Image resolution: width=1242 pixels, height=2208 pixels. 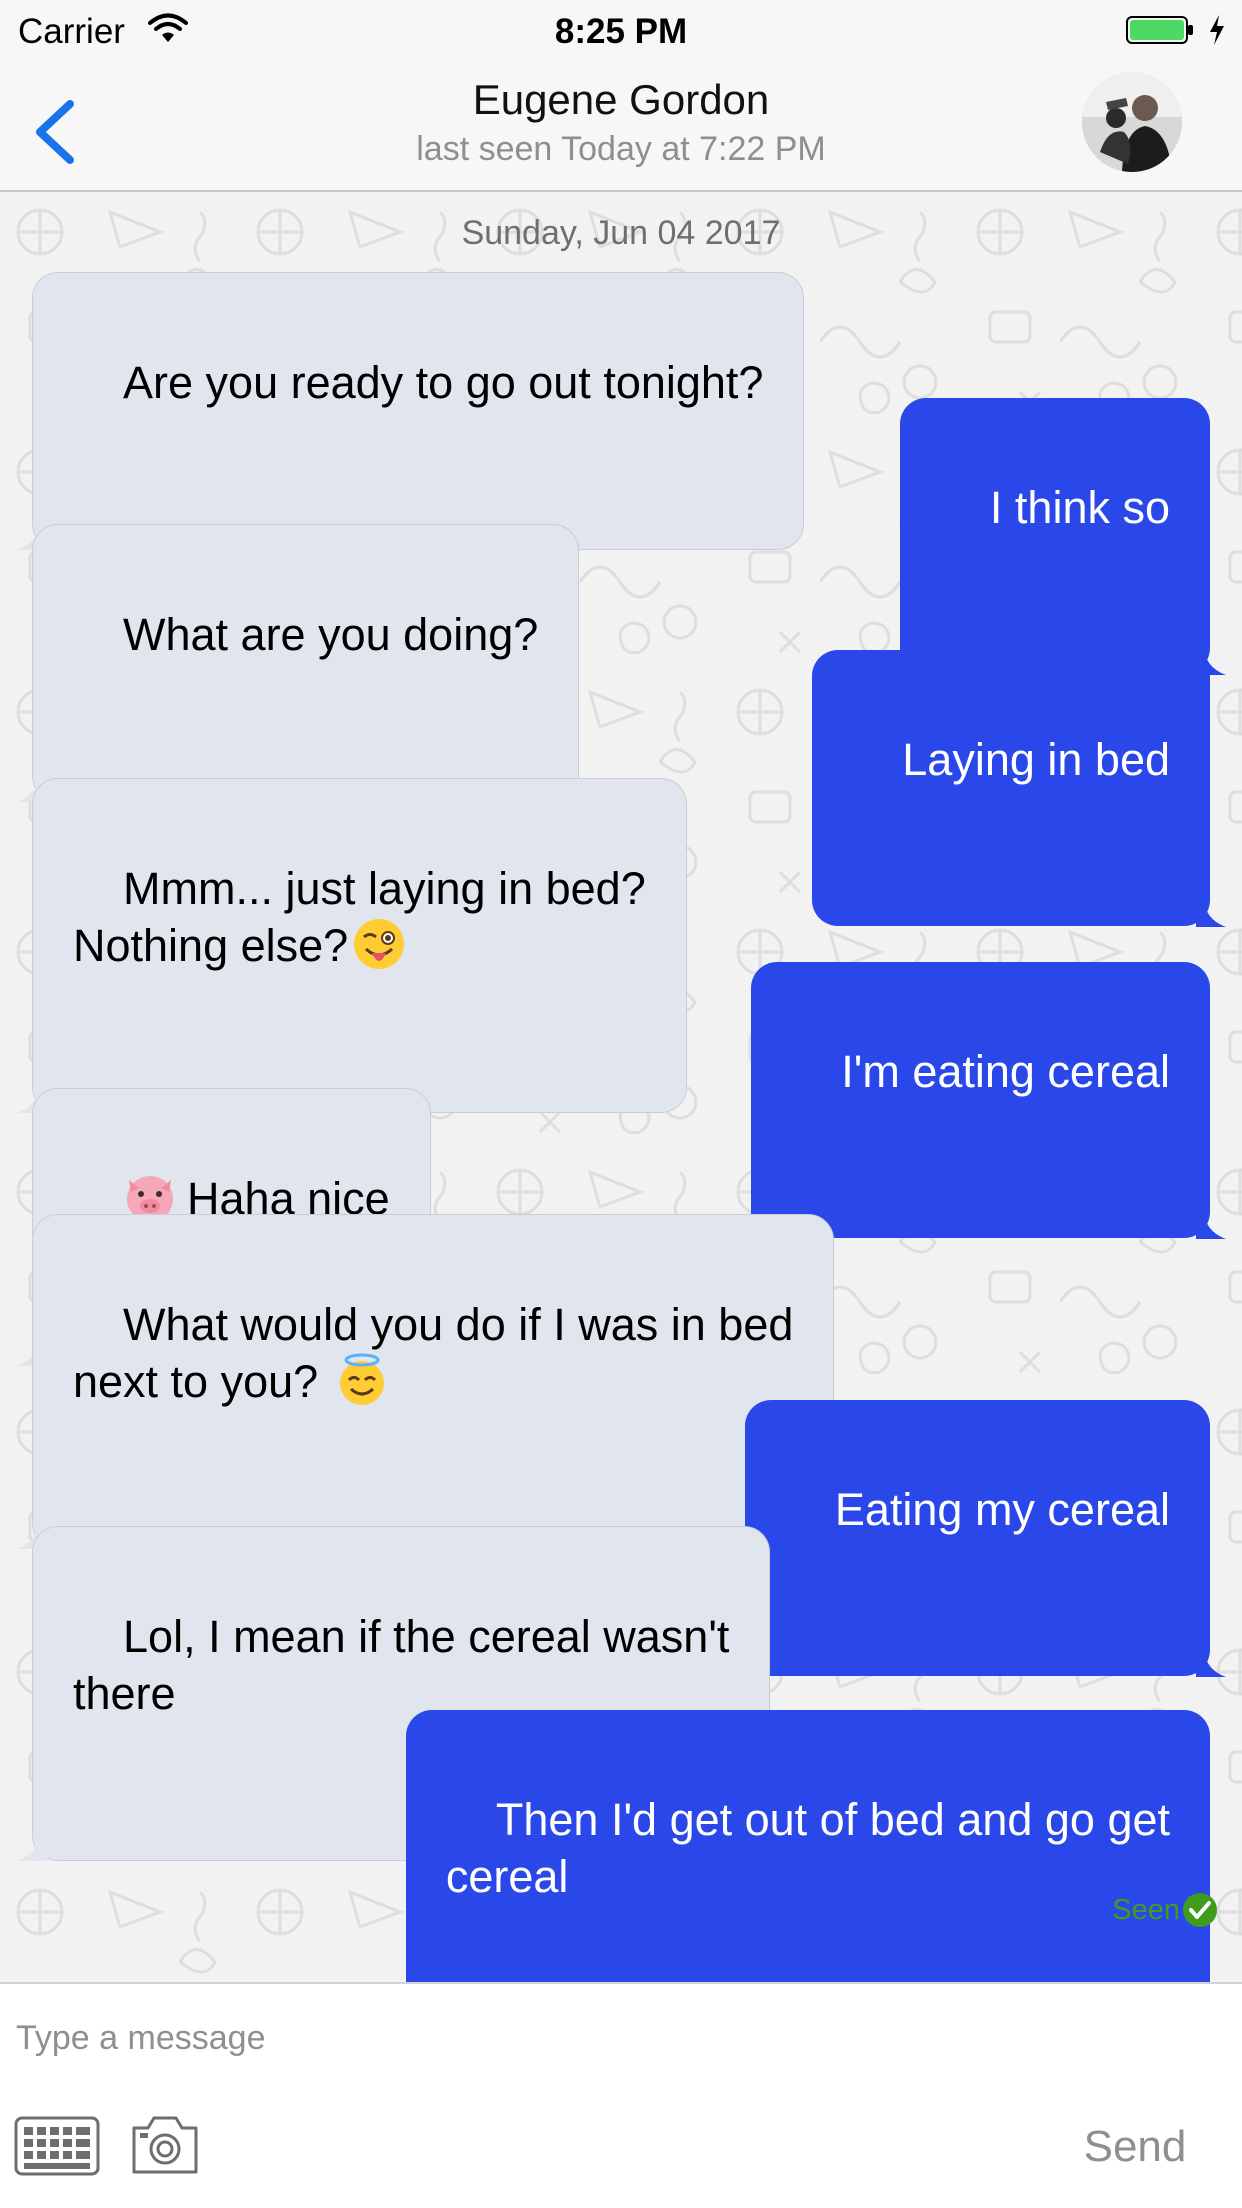 What do you see at coordinates (411, 411) in the screenshot?
I see `message-bubble-incoming: Are you ready to go out tonight?` at bounding box center [411, 411].